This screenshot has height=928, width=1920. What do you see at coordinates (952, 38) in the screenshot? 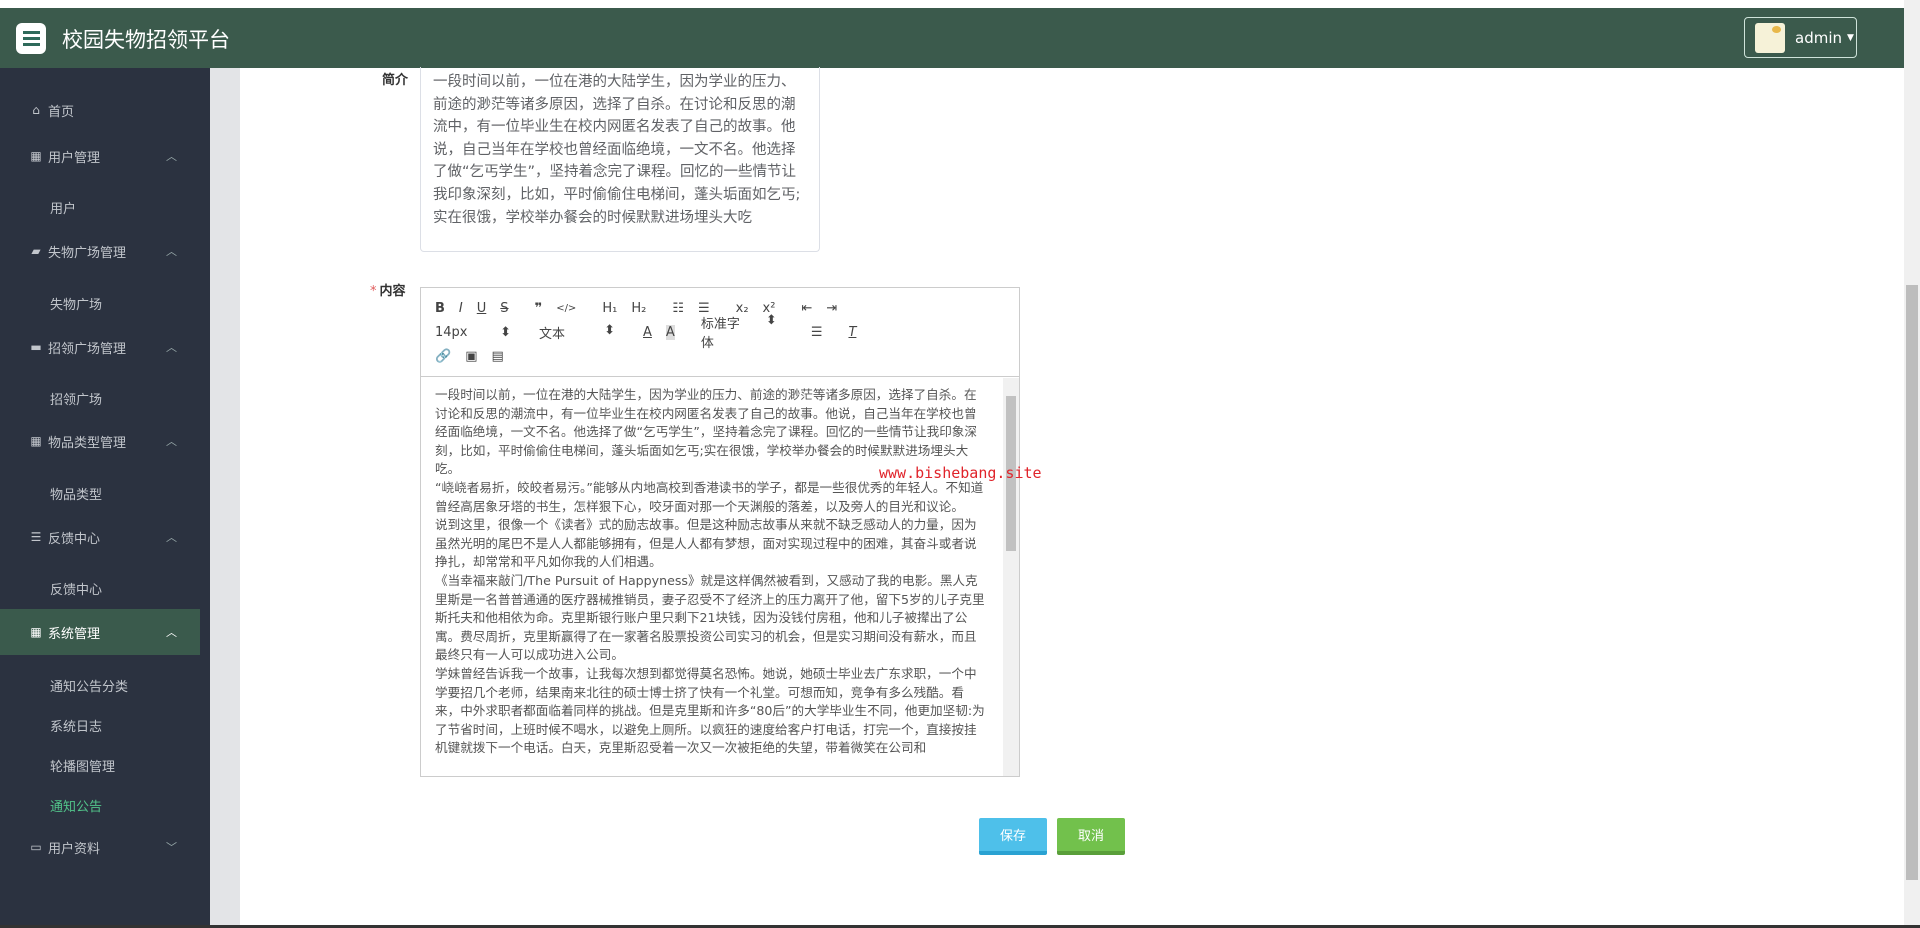
I see `top-header: 校园失物招领平台 admin ▼` at bounding box center [952, 38].